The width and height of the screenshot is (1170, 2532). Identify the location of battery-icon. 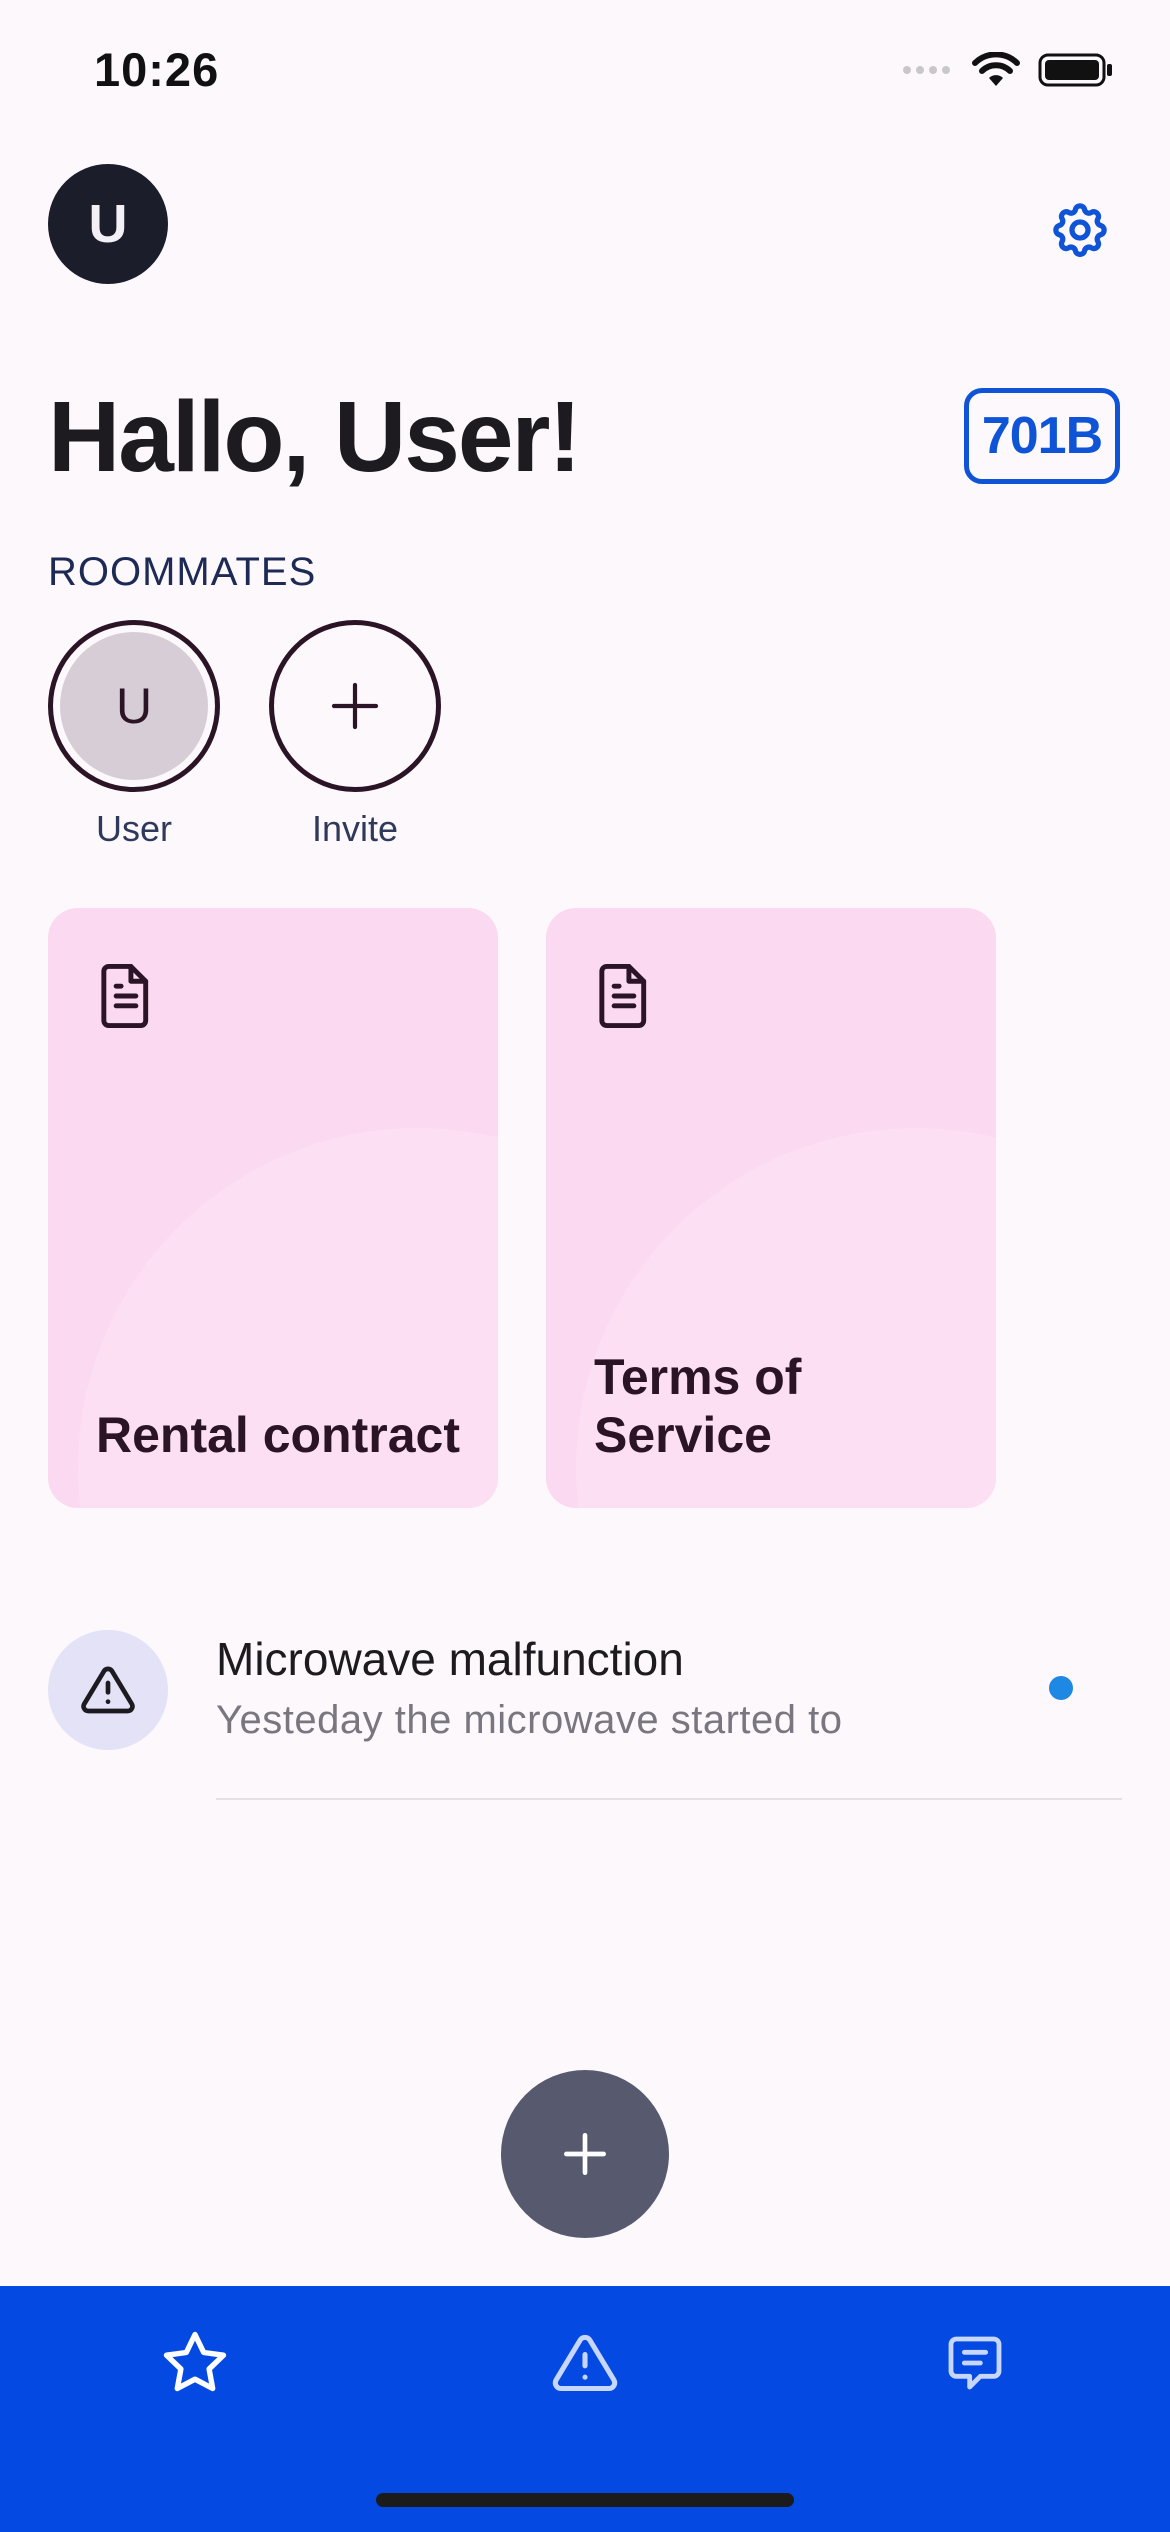
(1075, 70).